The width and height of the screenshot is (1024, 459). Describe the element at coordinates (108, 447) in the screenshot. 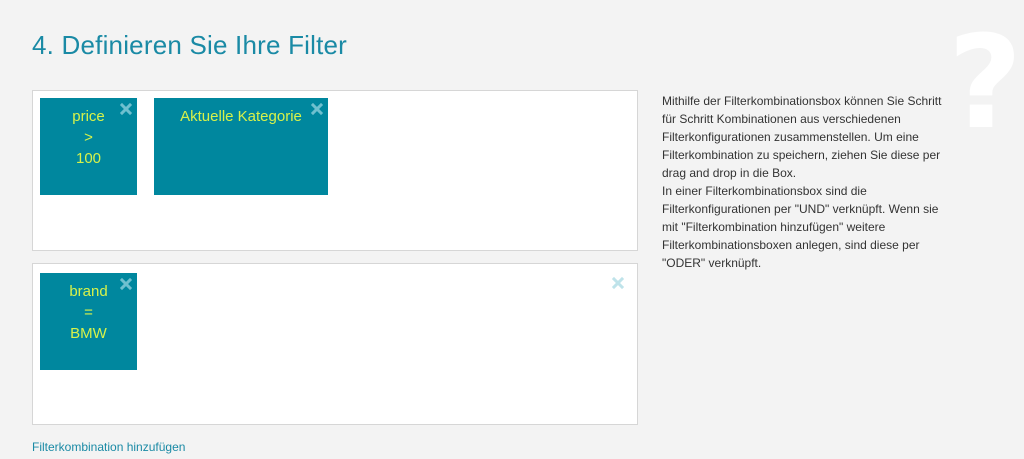

I see `add-filter-combination-link: Filterkombination hinzufügen` at that location.